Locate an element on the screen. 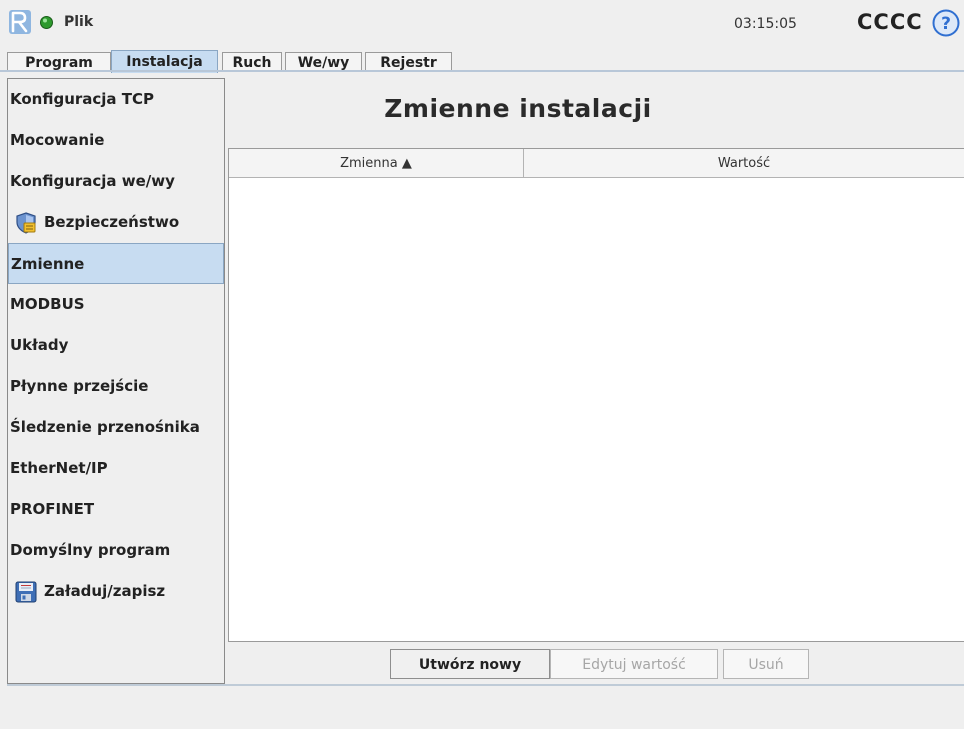 This screenshot has width=964, height=729. tabs-divider is located at coordinates (482, 71).